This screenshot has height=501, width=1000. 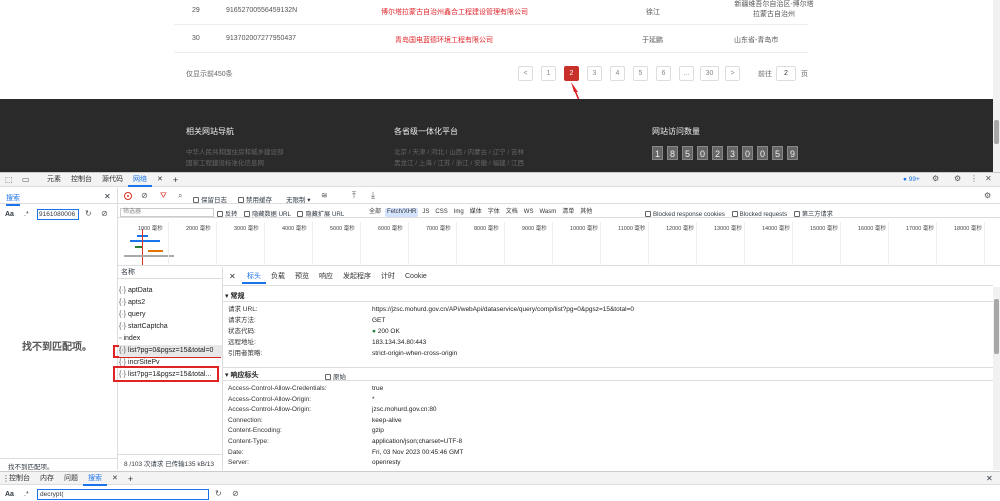 What do you see at coordinates (786, 73) in the screenshot?
I see `goto-input: 2` at bounding box center [786, 73].